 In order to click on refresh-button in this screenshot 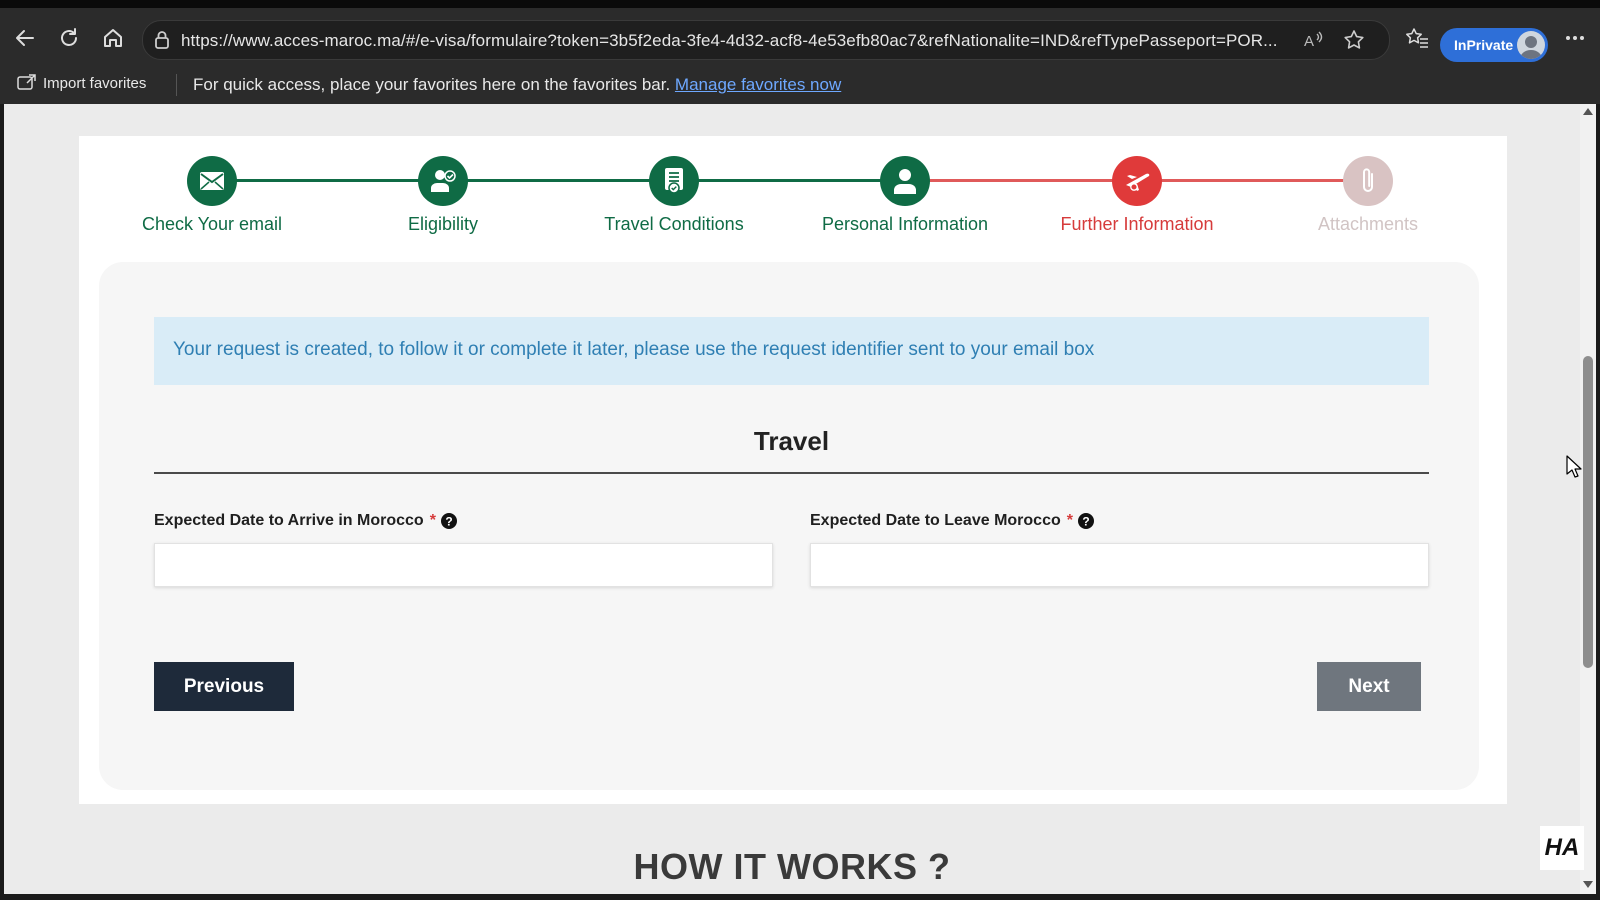, I will do `click(69, 38)`.